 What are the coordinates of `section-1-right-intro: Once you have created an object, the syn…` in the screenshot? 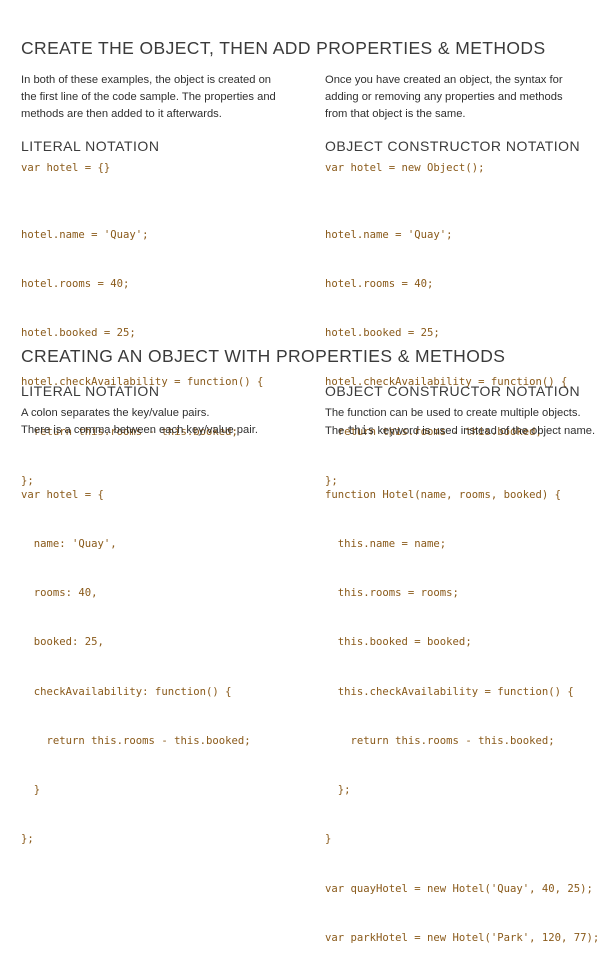 It's located at (467, 97).